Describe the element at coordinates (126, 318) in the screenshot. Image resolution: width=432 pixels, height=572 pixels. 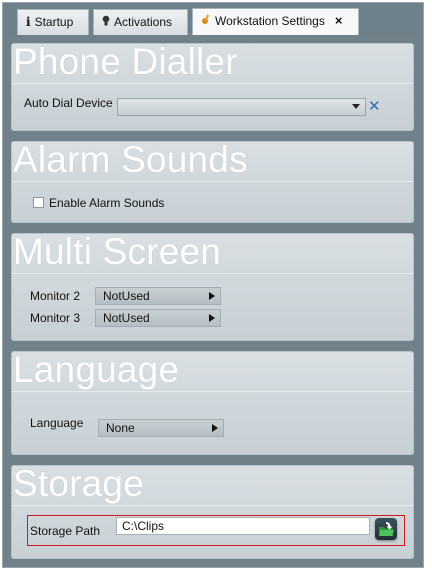
I see `monitor-3-value: NotUsed` at that location.